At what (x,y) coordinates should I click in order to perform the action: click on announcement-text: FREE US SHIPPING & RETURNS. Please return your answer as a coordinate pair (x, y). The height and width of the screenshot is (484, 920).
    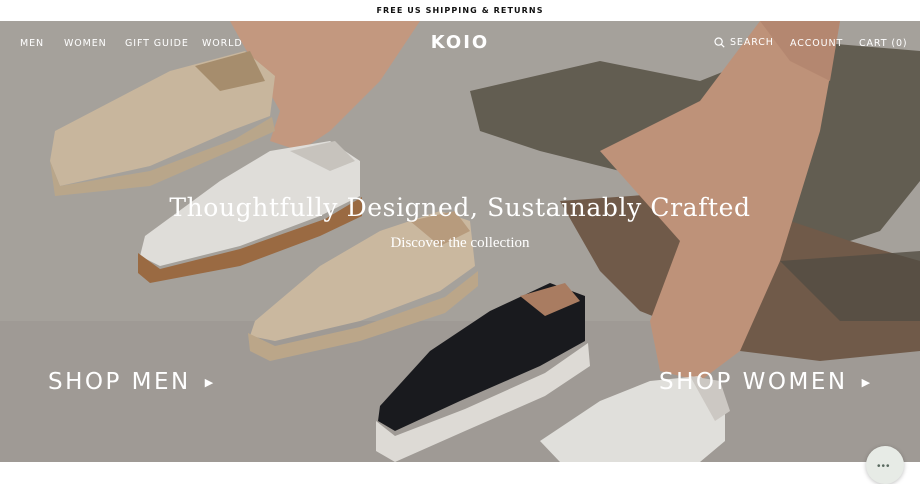
    Looking at the image, I should click on (460, 10).